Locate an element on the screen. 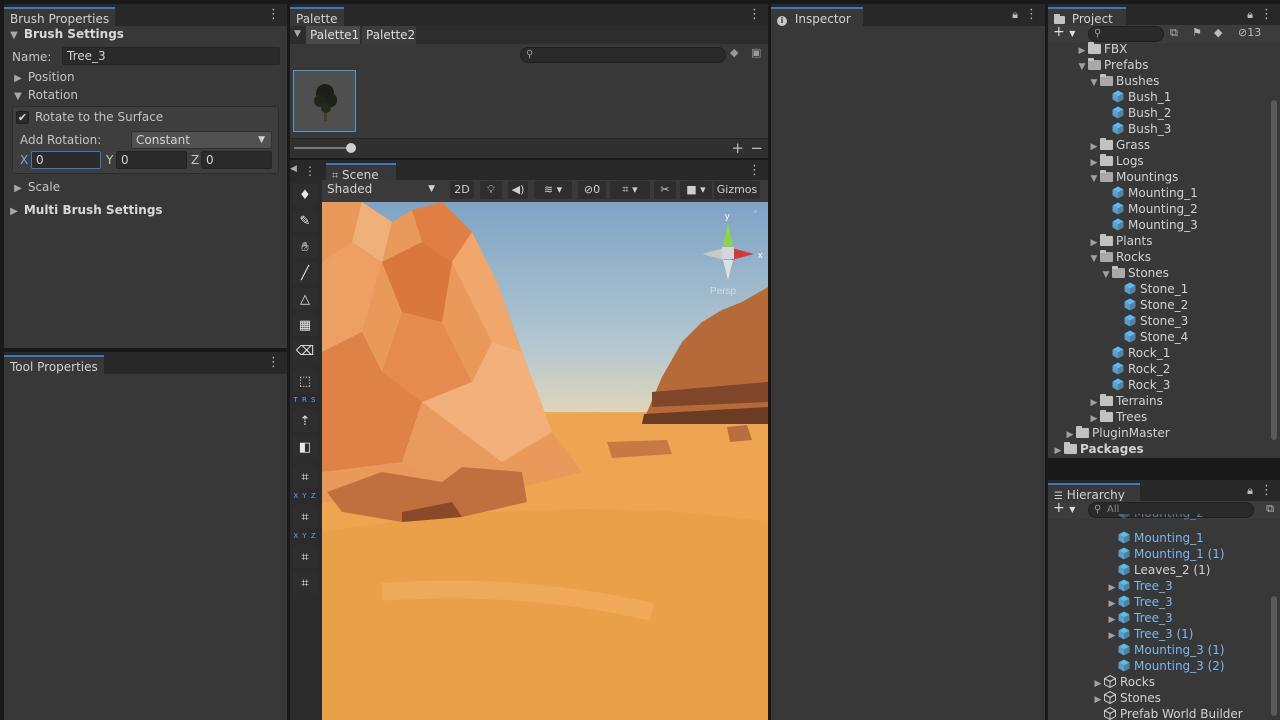 Image resolution: width=1280 pixels, height=720 pixels. hierarchy-tree-item: ▶ Stones is located at coordinates (1179, 698).